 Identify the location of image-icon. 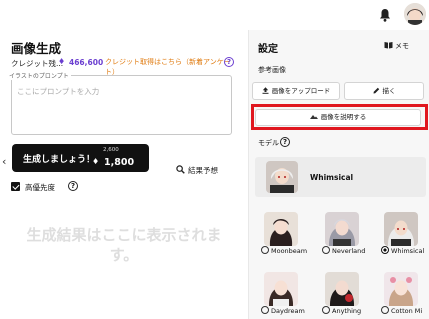
(313, 117).